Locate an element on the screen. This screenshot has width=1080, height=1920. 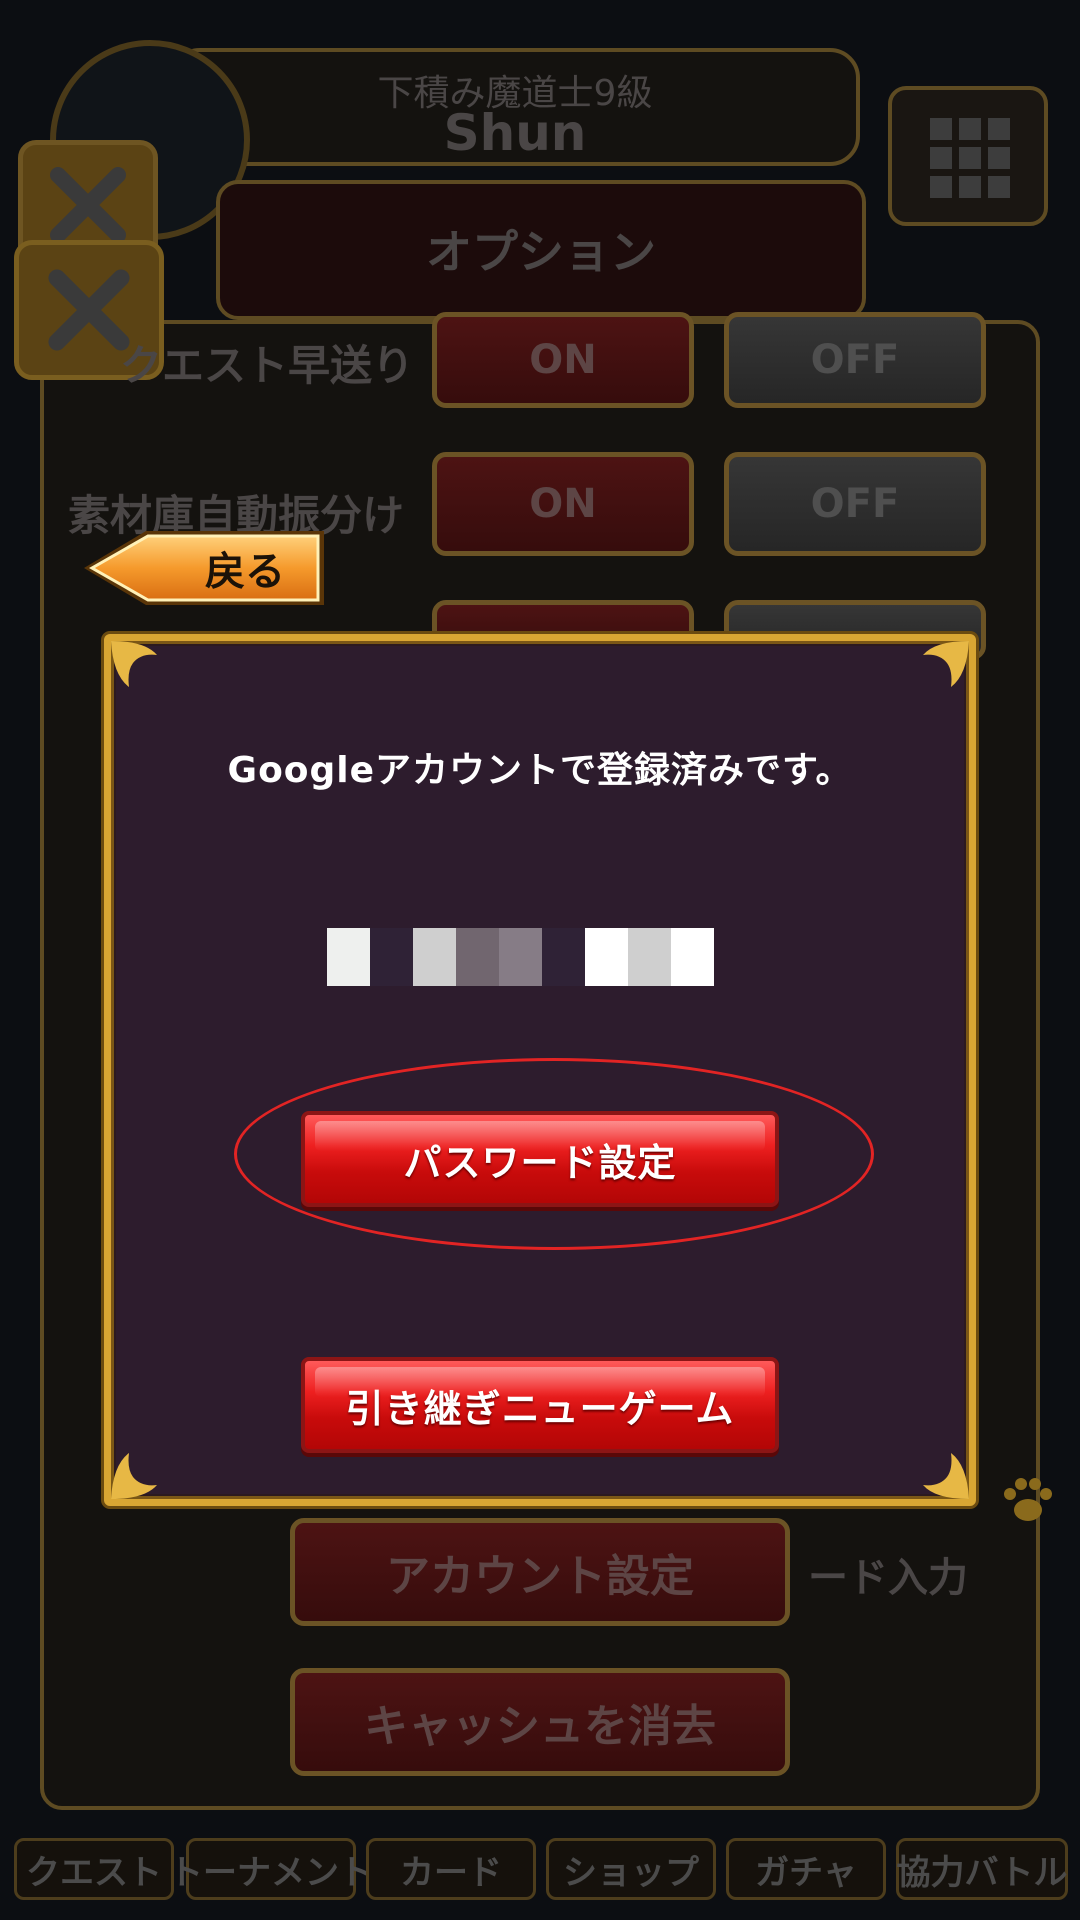
player-name: Shun is located at coordinates (515, 133).